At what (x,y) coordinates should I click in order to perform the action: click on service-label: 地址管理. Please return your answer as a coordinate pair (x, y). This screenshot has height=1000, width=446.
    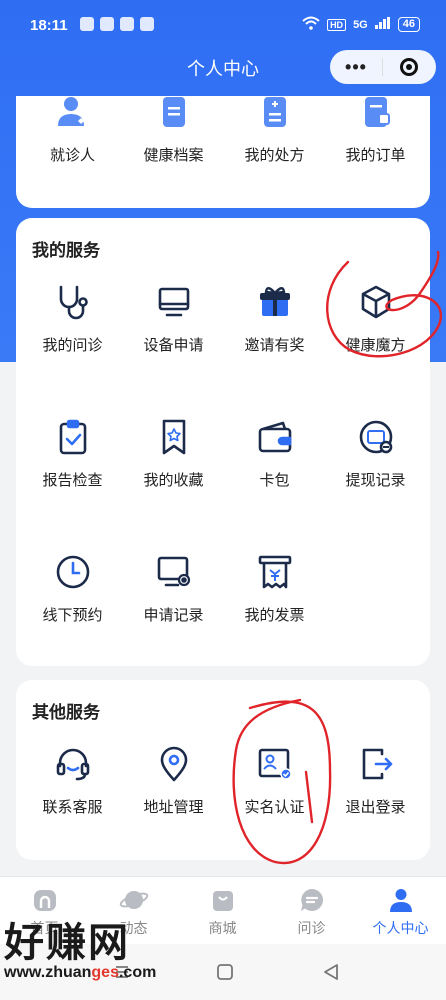
    Looking at the image, I should click on (173, 807).